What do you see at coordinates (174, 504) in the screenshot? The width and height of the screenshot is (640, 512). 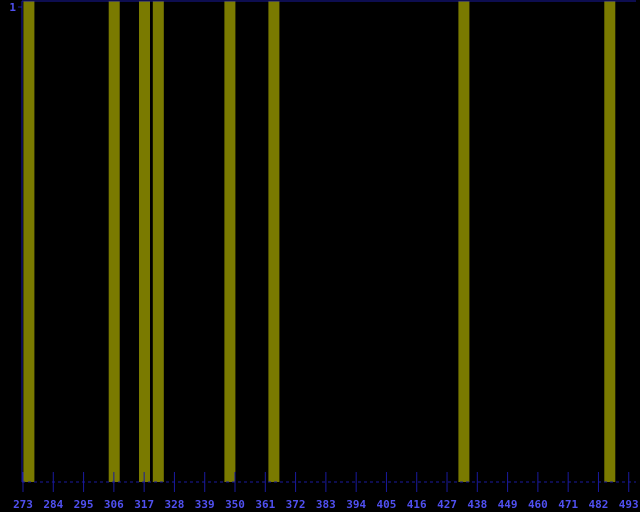 I see `x-tick-label-5: 328` at bounding box center [174, 504].